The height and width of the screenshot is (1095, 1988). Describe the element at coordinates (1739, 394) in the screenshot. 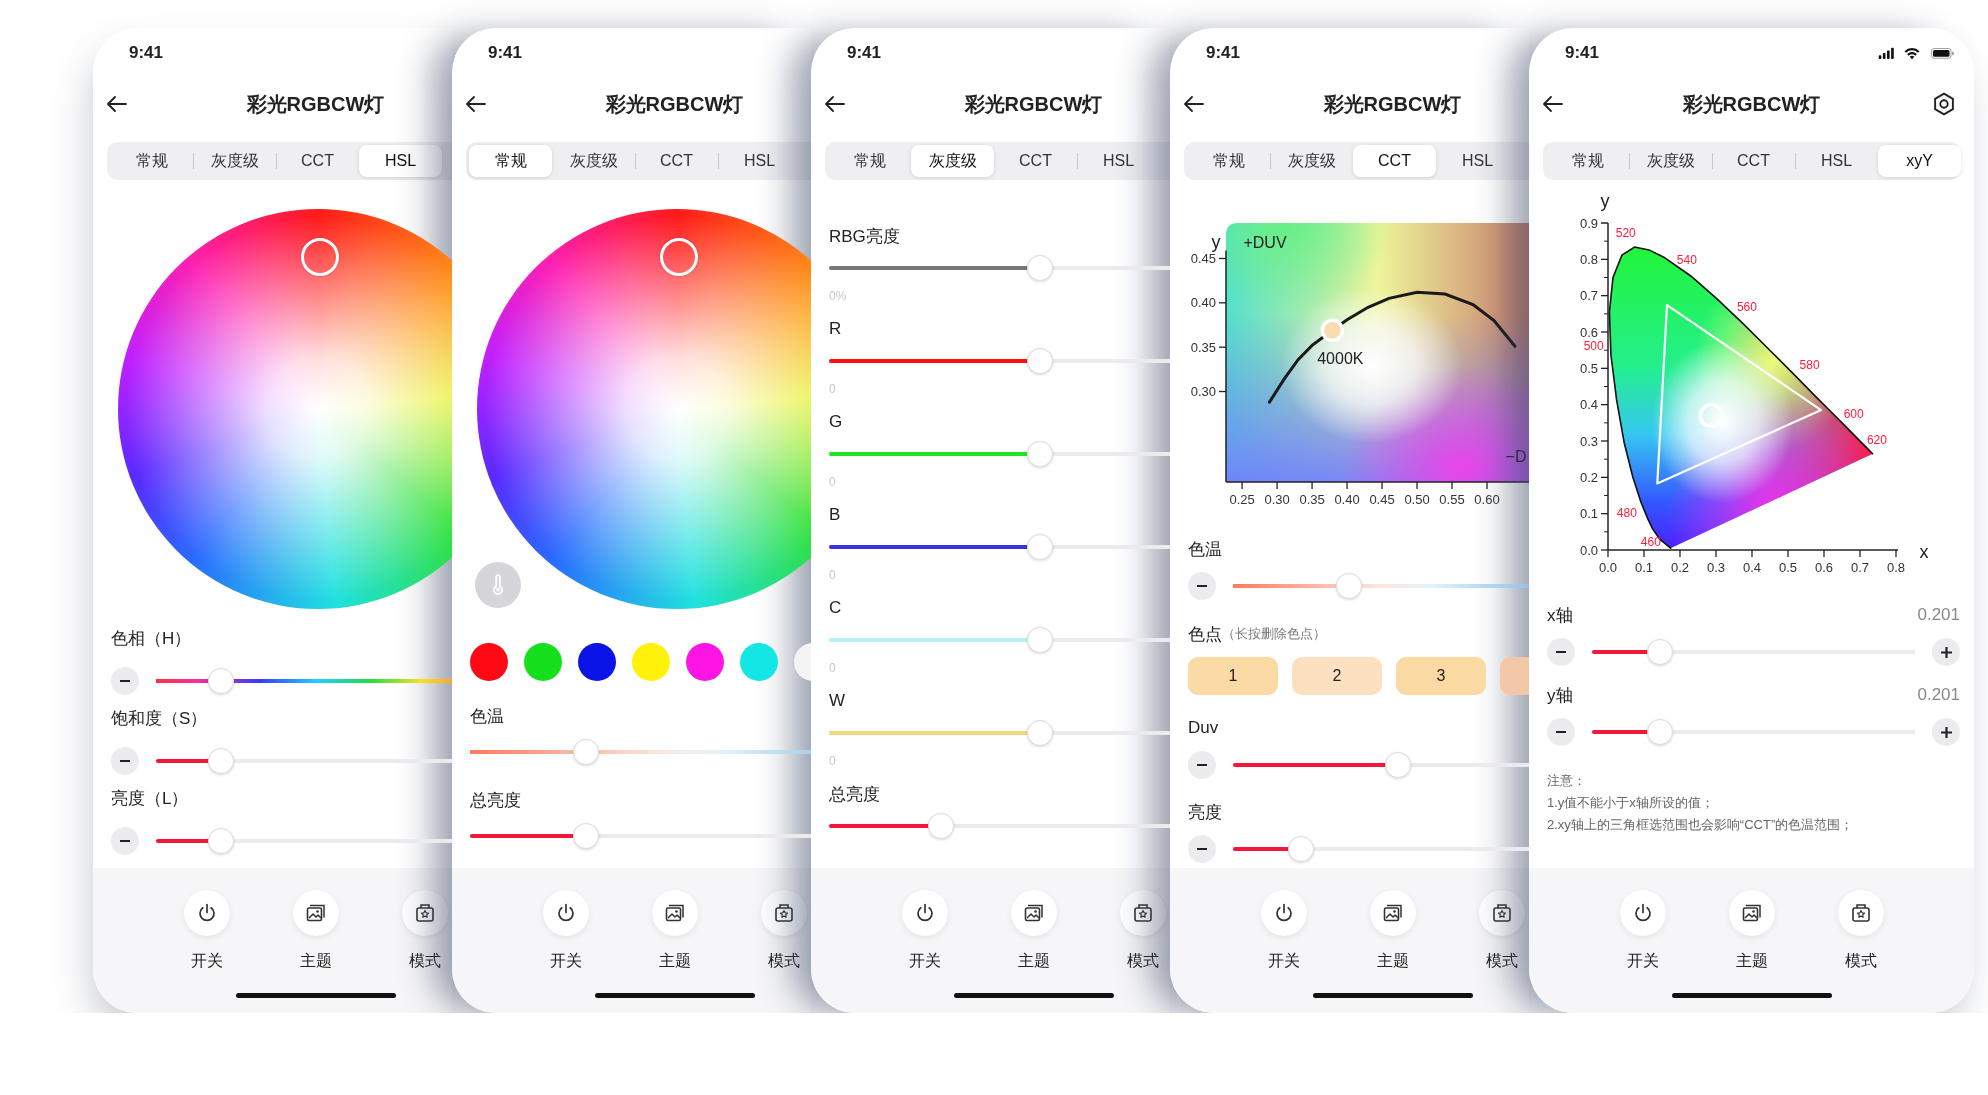

I see `gamut-triangle` at that location.